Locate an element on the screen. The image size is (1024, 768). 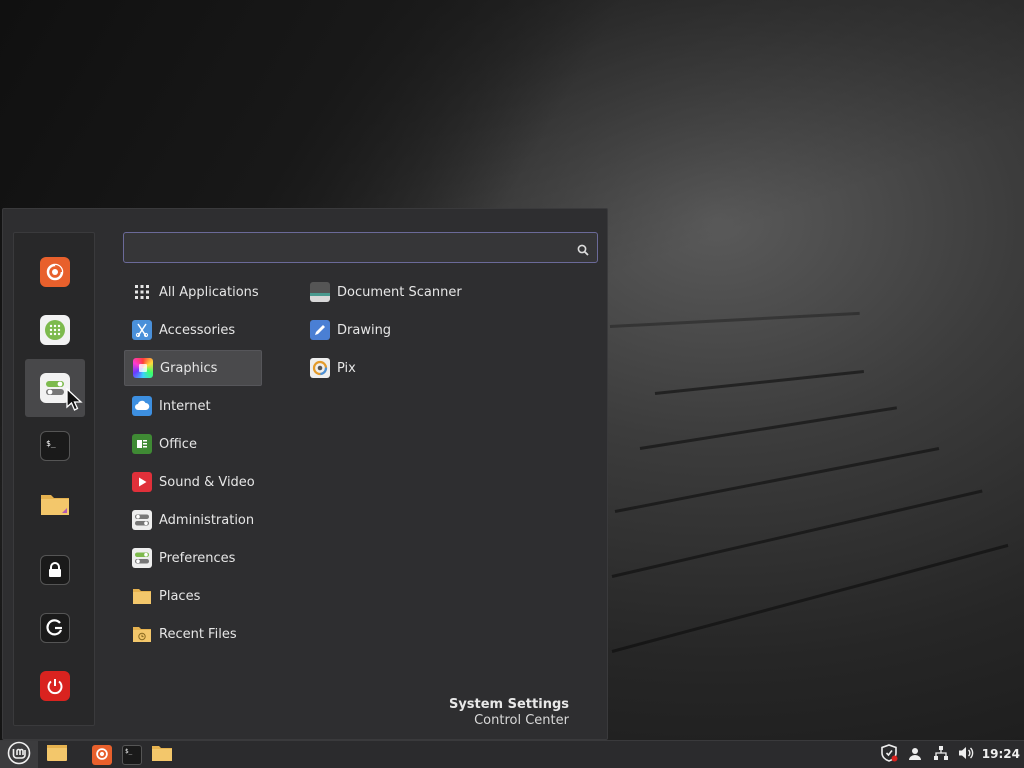
category-label: Administration is located at coordinates (207, 520).